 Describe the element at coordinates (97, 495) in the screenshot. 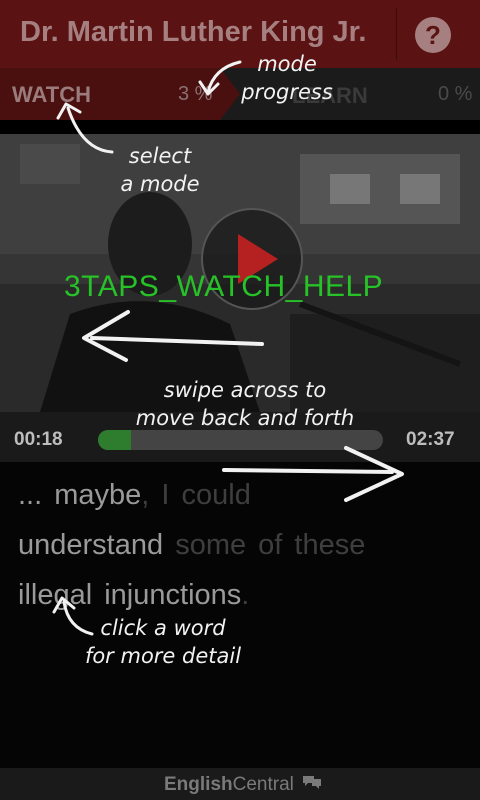

I see `transcript-word: maybe` at that location.